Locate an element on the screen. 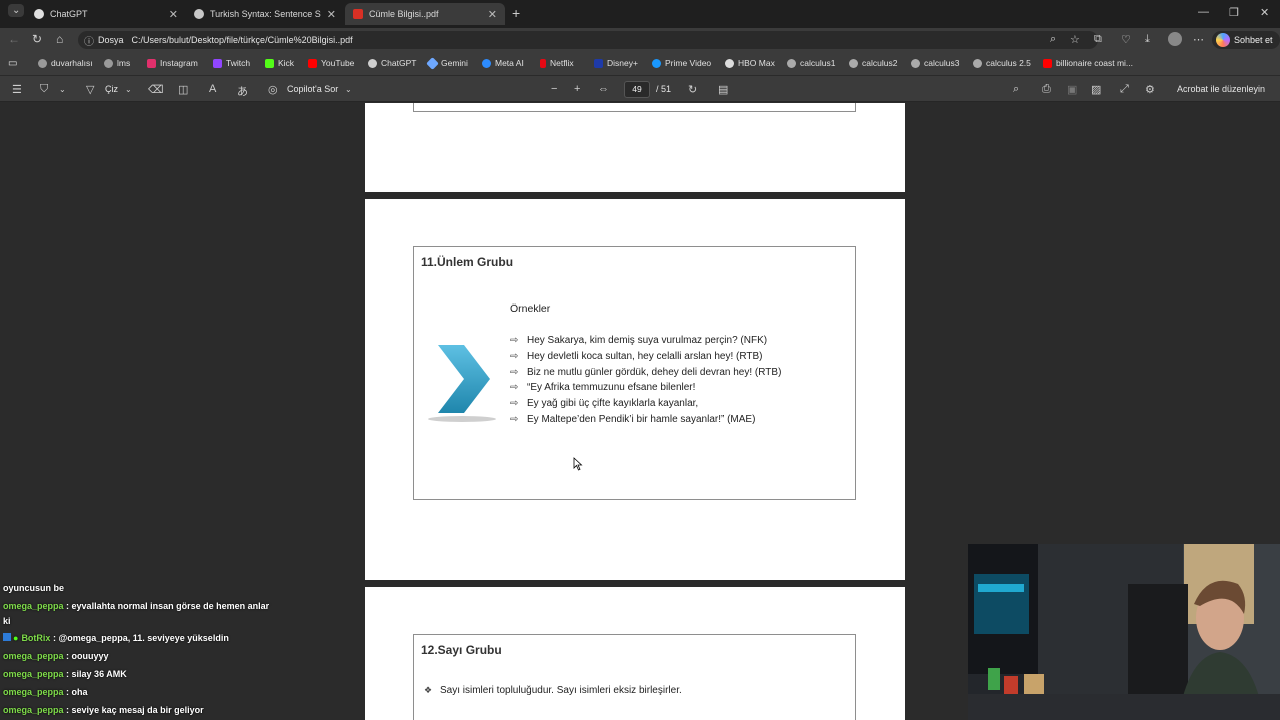 This screenshot has height=720, width=1280. bookmark-label: Twitch is located at coordinates (238, 63).